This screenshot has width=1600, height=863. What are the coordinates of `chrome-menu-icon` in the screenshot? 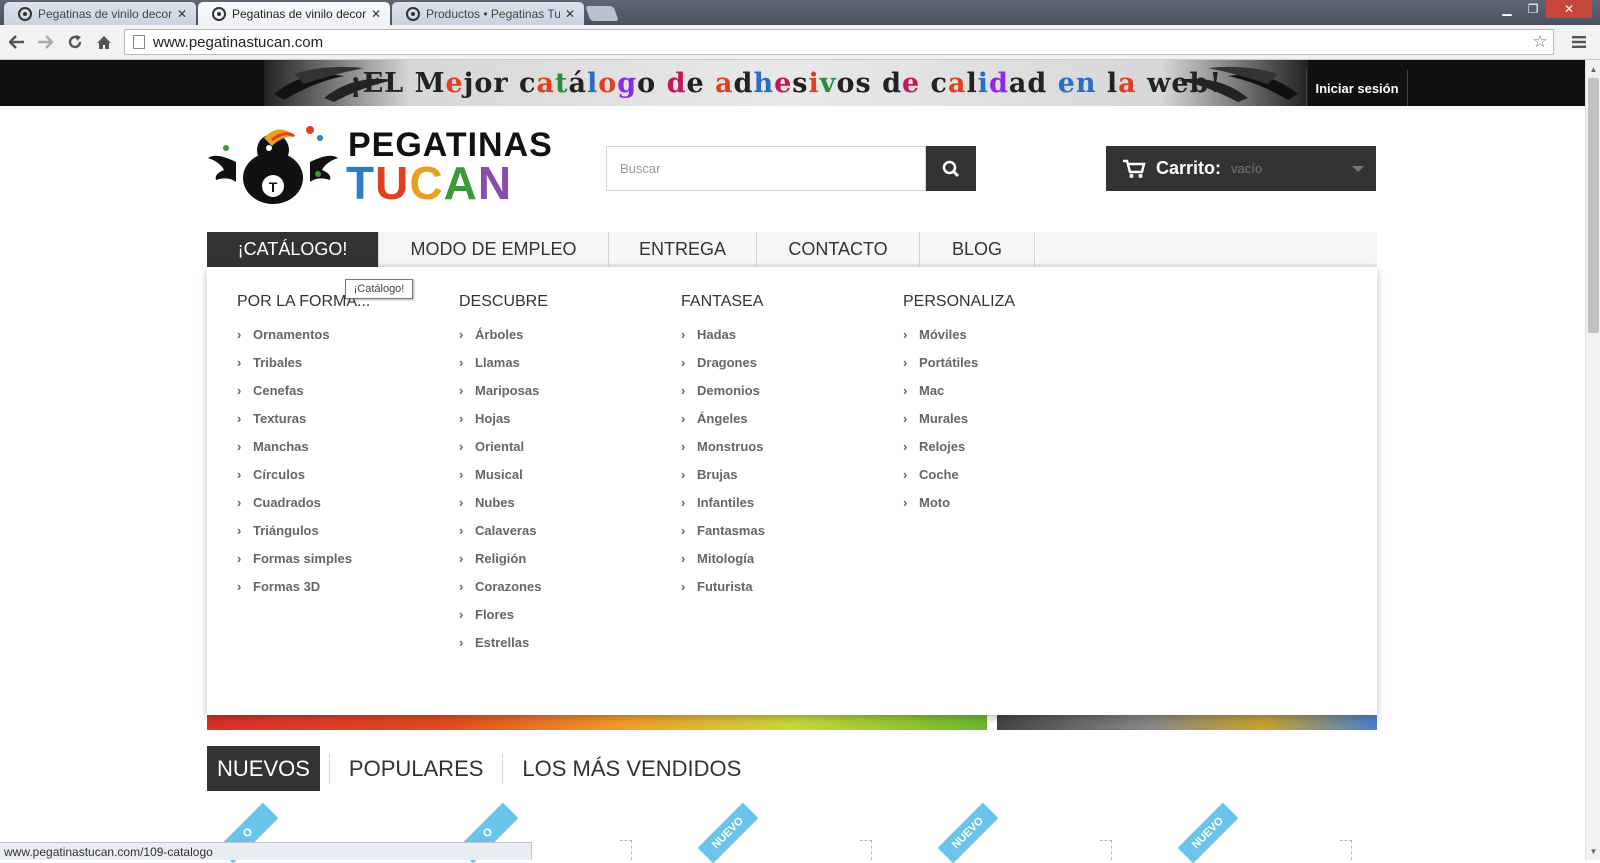 It's located at (1579, 42).